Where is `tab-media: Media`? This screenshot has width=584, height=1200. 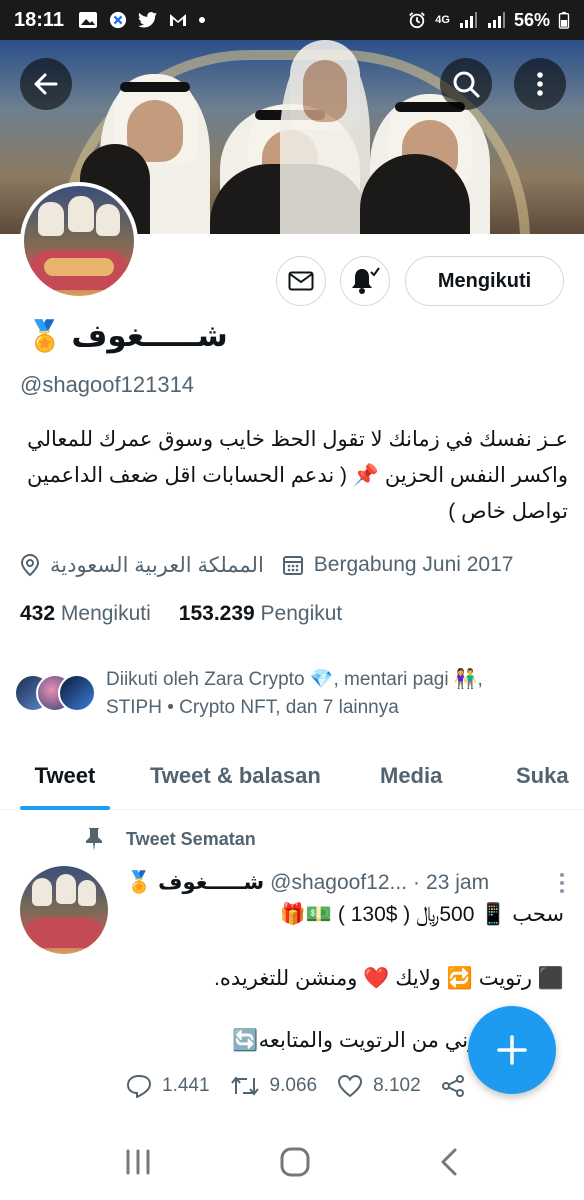
tab-media: Media is located at coordinates (411, 776).